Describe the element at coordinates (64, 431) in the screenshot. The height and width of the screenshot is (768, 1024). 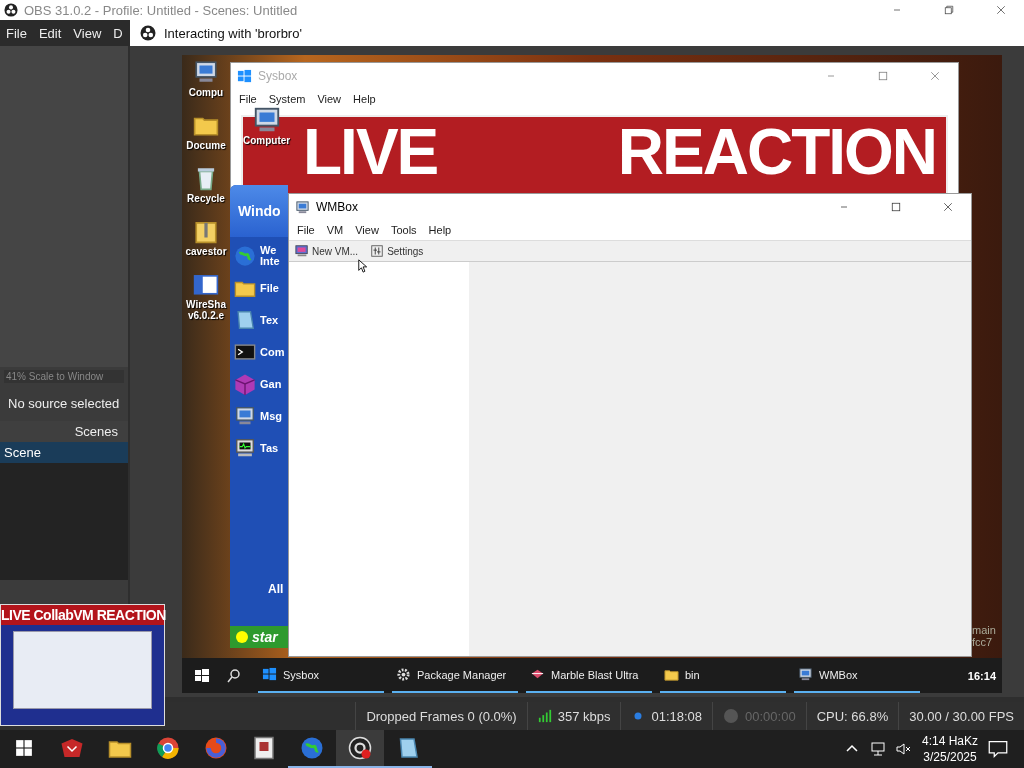
I see `scenes-header: Scenes` at that location.